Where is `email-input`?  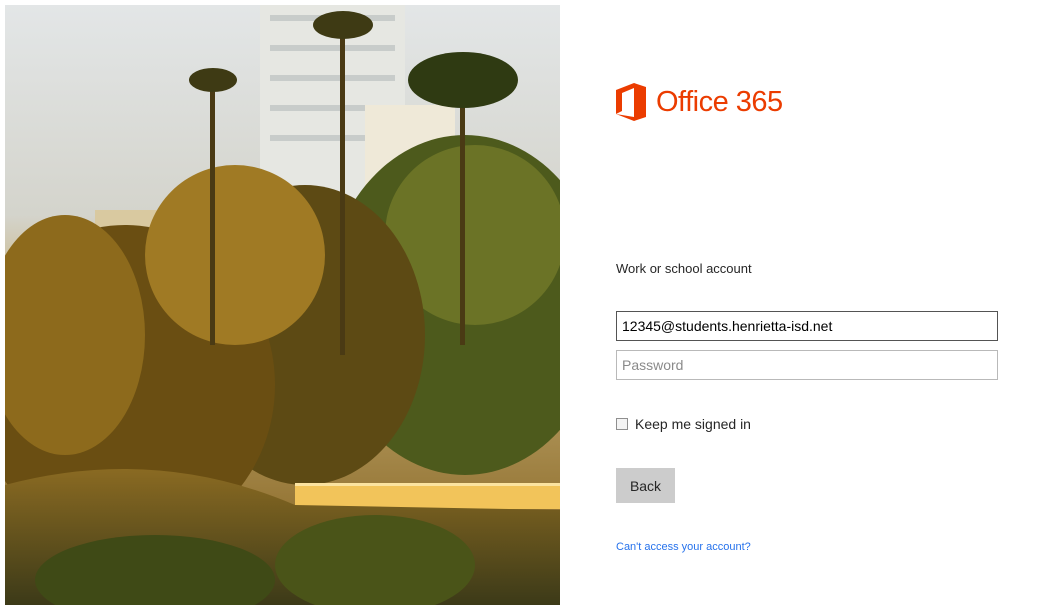 email-input is located at coordinates (807, 326).